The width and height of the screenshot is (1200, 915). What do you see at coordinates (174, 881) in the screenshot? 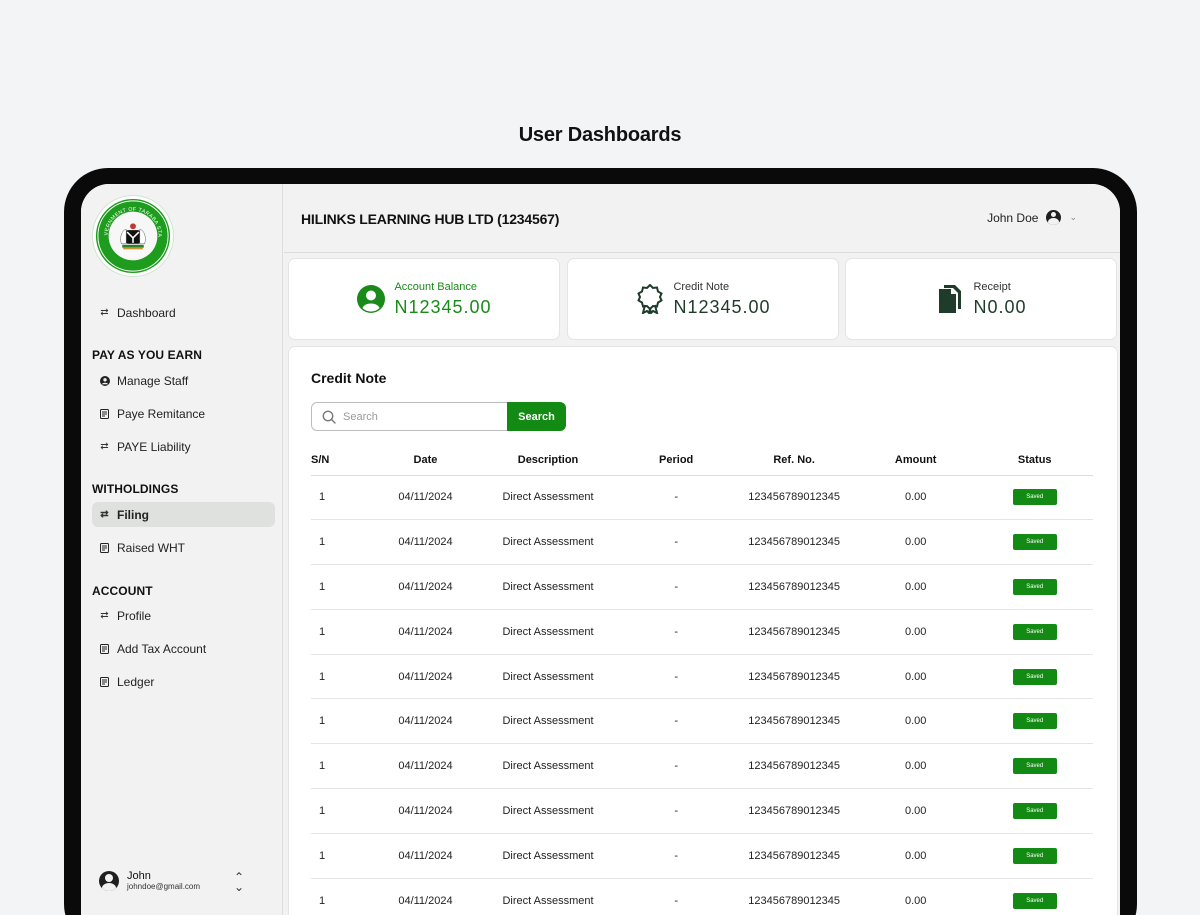
I see `sidebar-user-card: John johndoe@gmail.com` at bounding box center [174, 881].